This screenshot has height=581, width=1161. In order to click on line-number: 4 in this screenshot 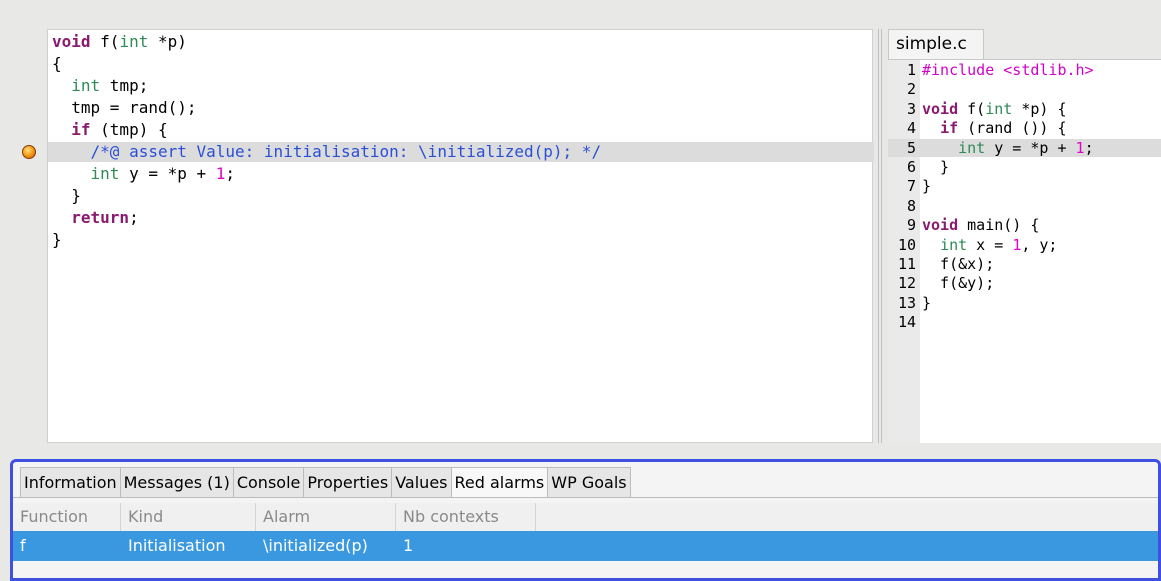, I will do `click(911, 128)`.